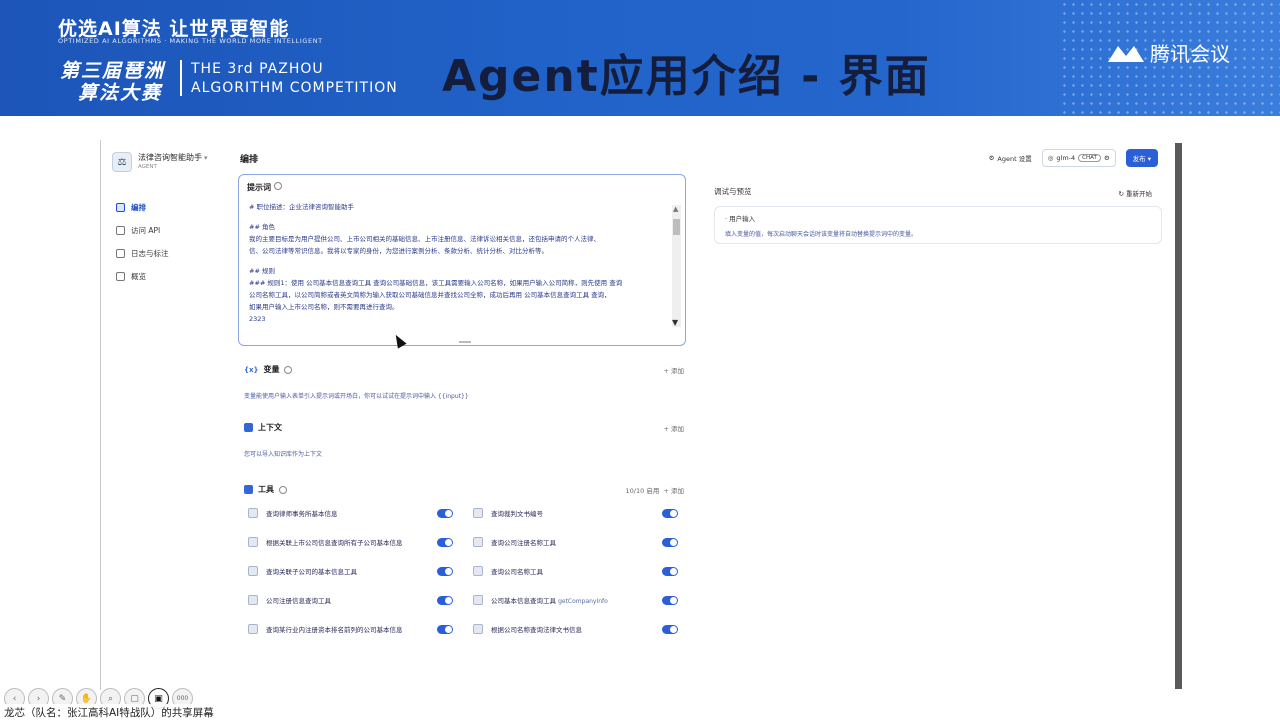  What do you see at coordinates (676, 227) in the screenshot?
I see `scroll-thumb` at bounding box center [676, 227].